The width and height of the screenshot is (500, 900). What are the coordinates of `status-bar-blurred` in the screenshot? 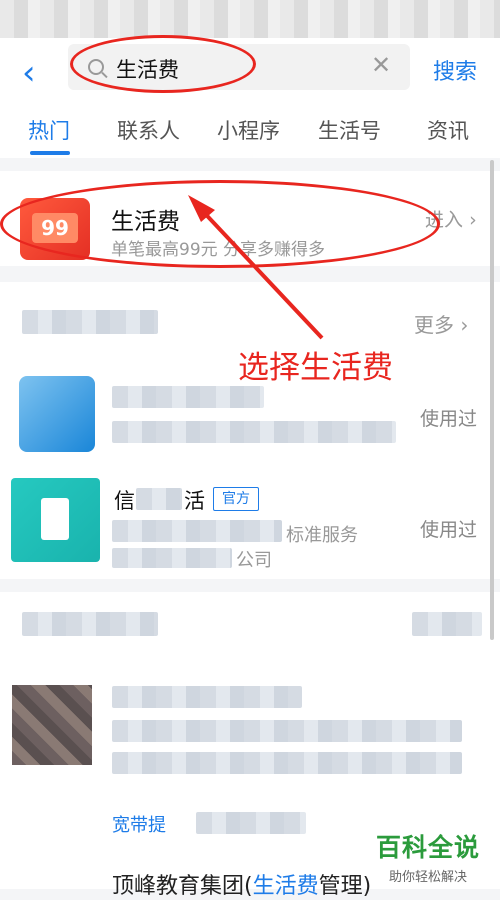 It's located at (250, 19).